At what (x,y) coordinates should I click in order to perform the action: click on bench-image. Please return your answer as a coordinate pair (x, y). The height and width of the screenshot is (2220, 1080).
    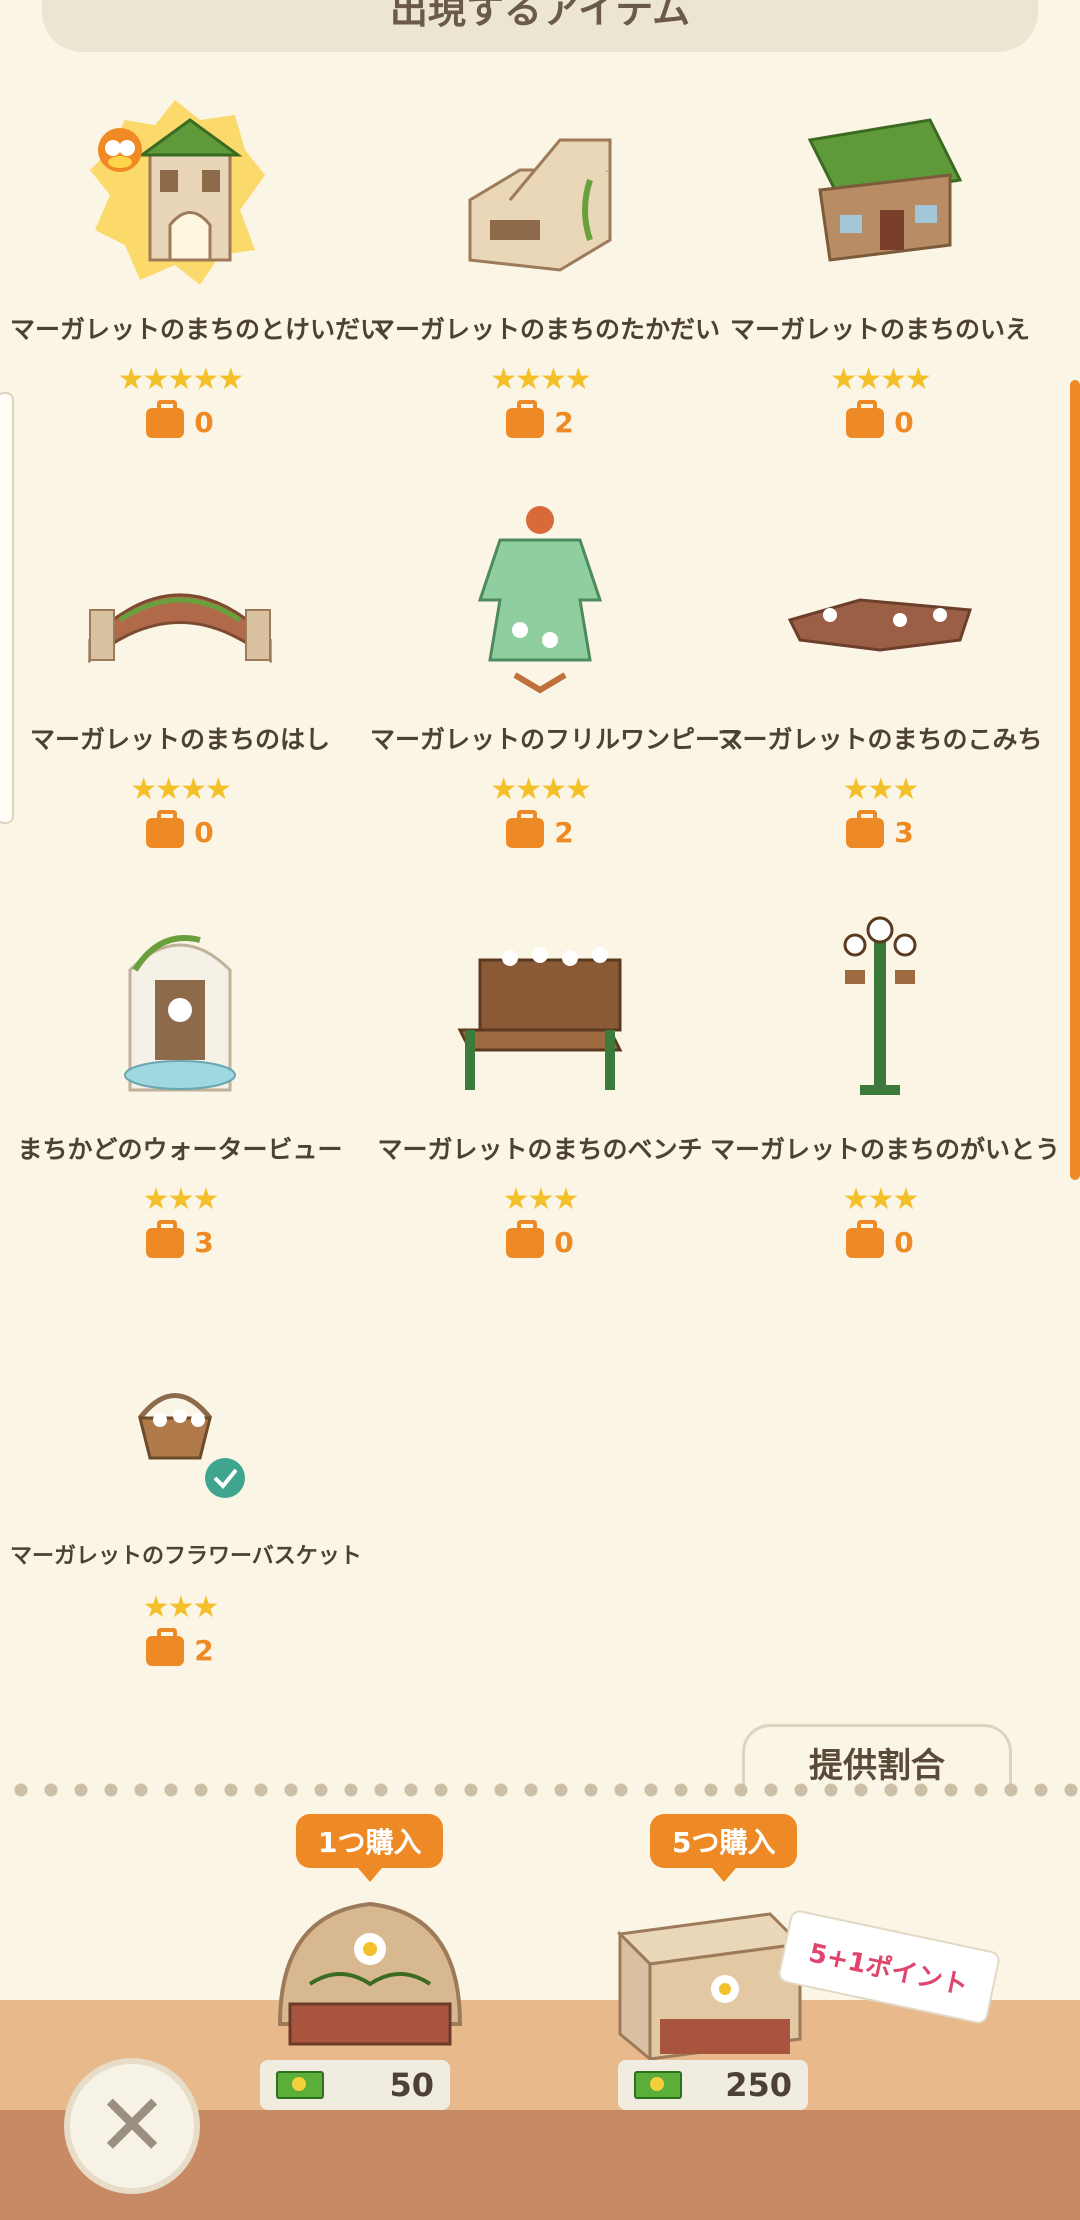
    Looking at the image, I should click on (540, 1005).